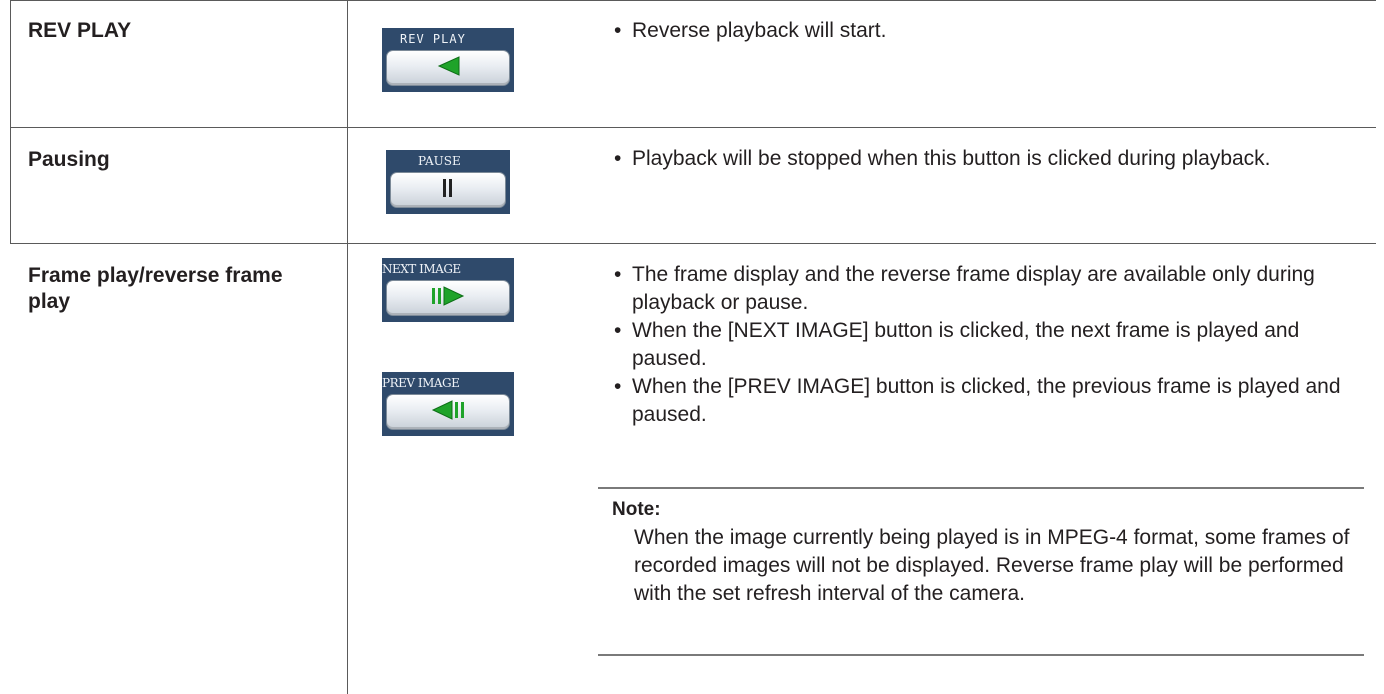 The image size is (1384, 694). Describe the element at coordinates (448, 268) in the screenshot. I see `next-image-caption: NEXT IMAGE` at that location.